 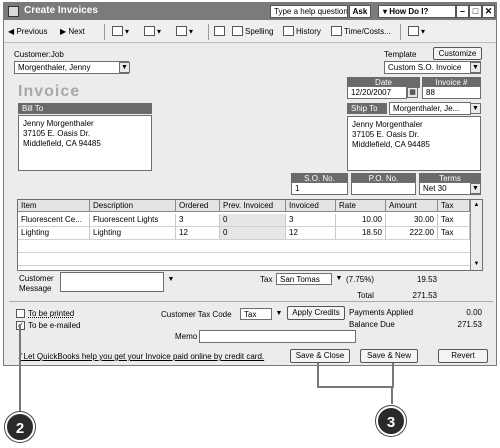 I want to click on tax-rate: (7.75%), so click(x=360, y=279).